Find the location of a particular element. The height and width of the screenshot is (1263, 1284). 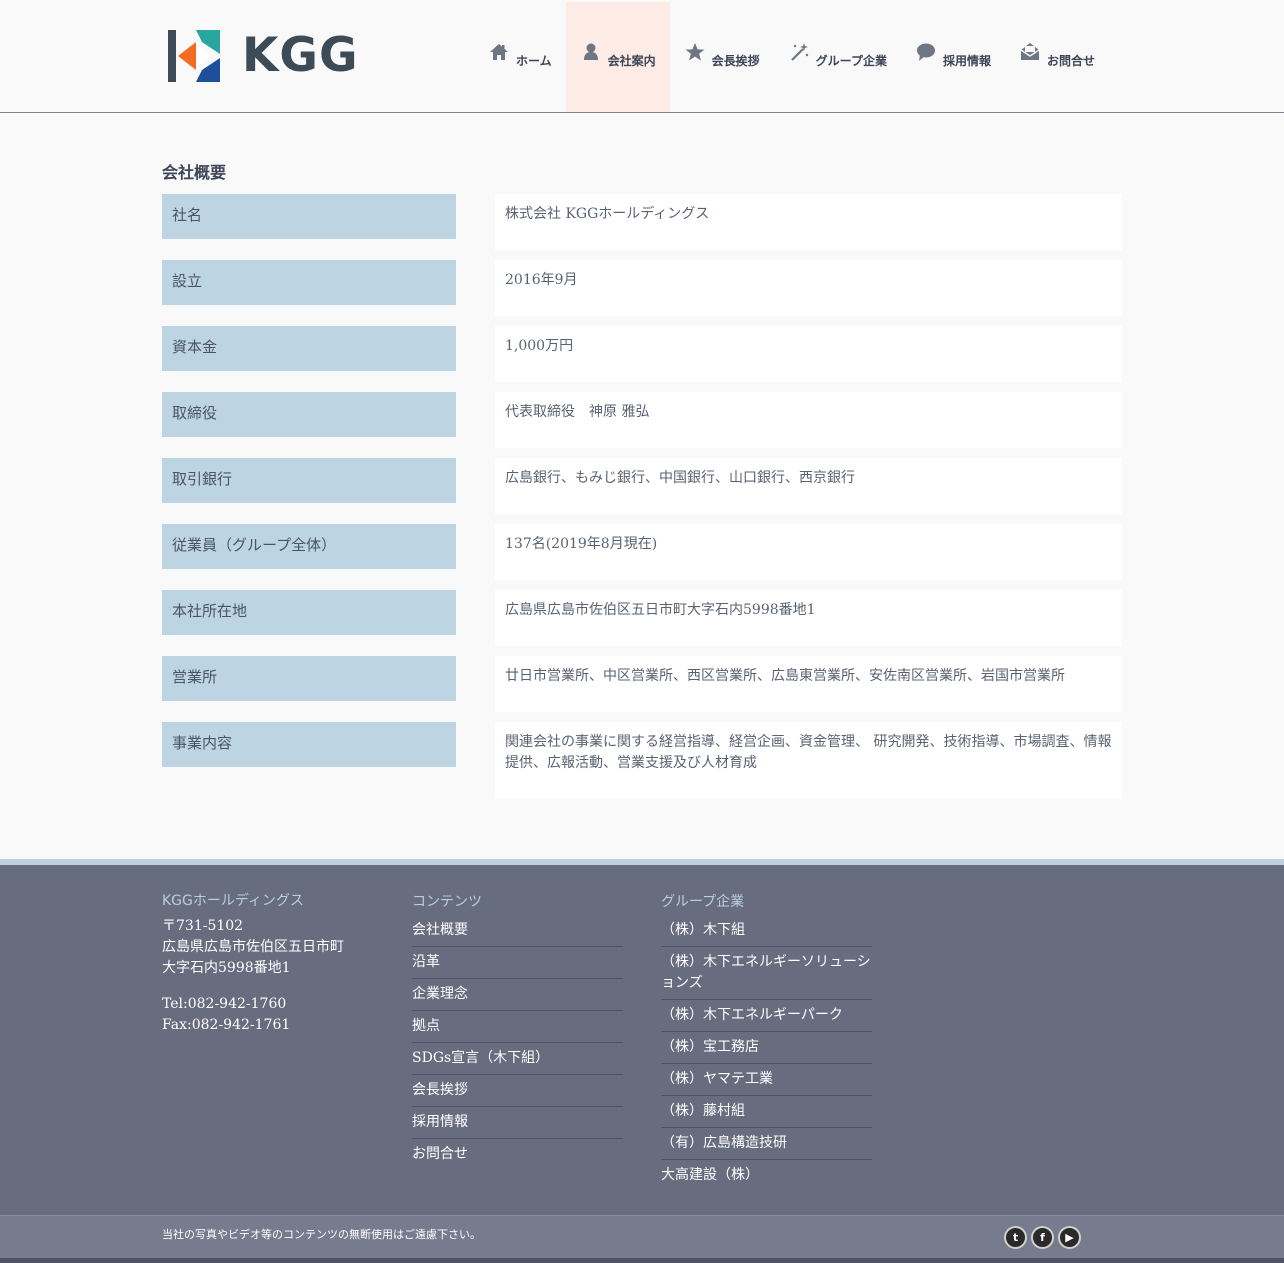

logo-mark-icon is located at coordinates (194, 56).